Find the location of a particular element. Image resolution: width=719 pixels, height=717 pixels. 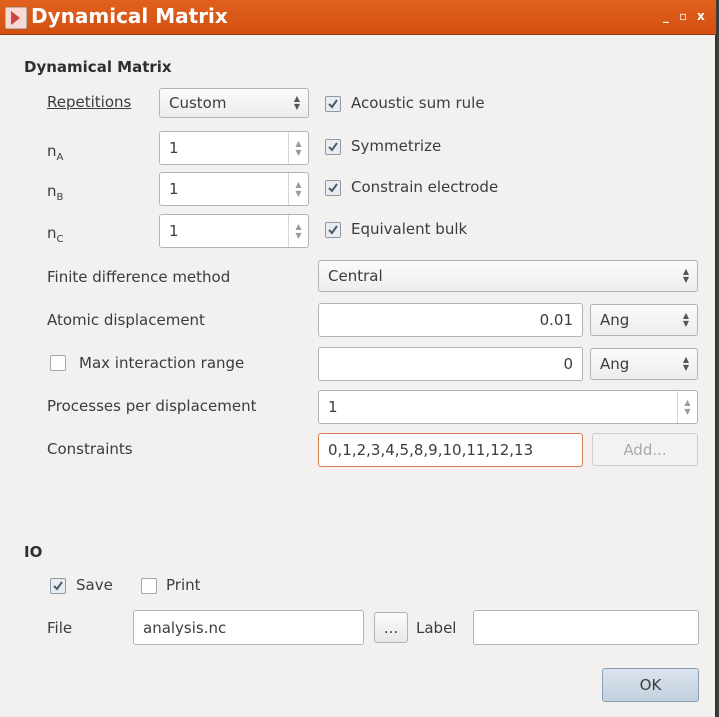

symmetrize-label: Symmetrize is located at coordinates (396, 146).